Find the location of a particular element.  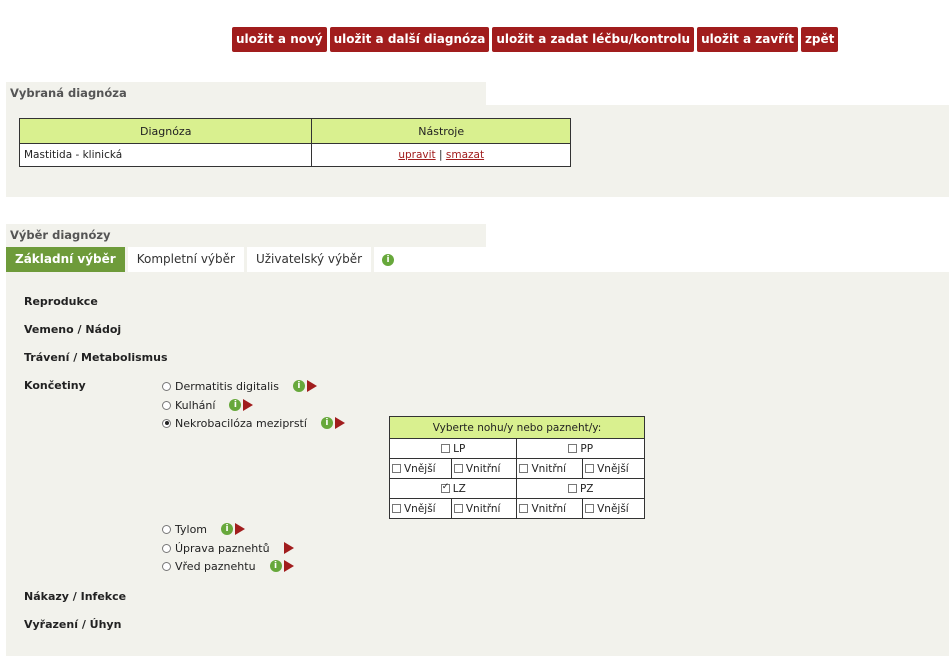

leg-label: PP is located at coordinates (587, 448).